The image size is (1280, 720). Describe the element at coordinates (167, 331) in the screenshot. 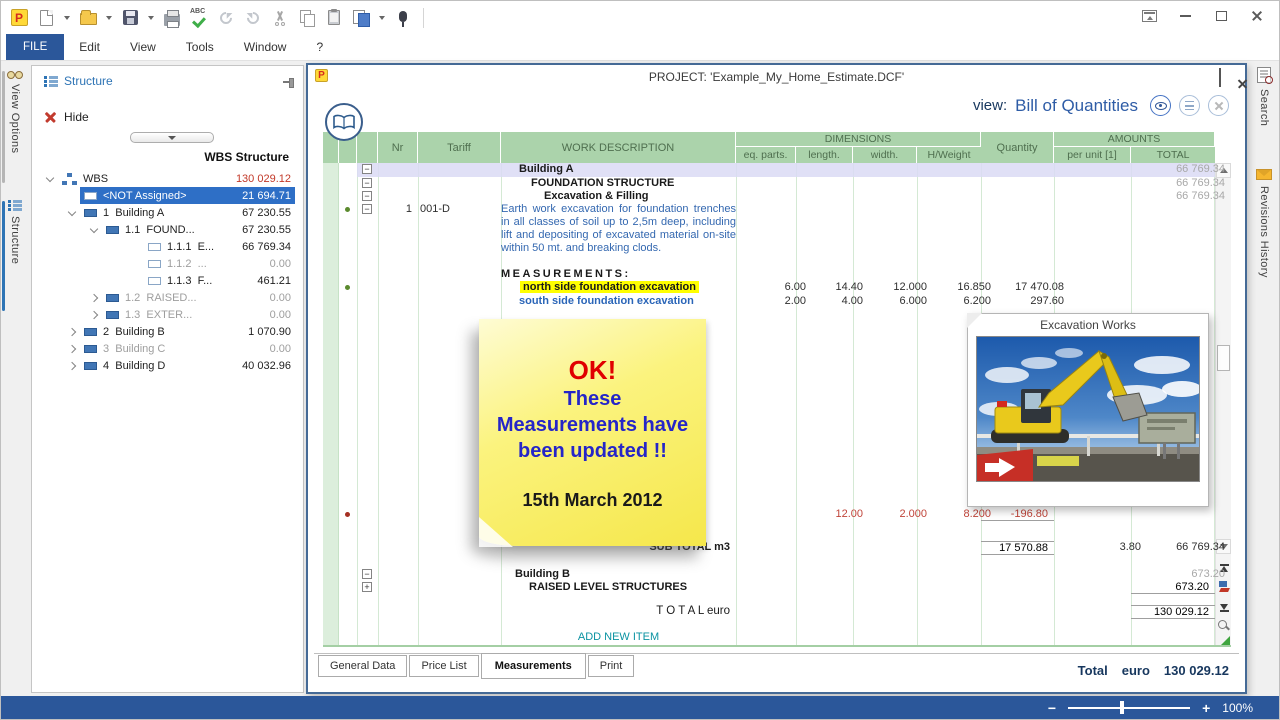

I see `tree-item-building-b: 2 Building B 1 070.90` at that location.